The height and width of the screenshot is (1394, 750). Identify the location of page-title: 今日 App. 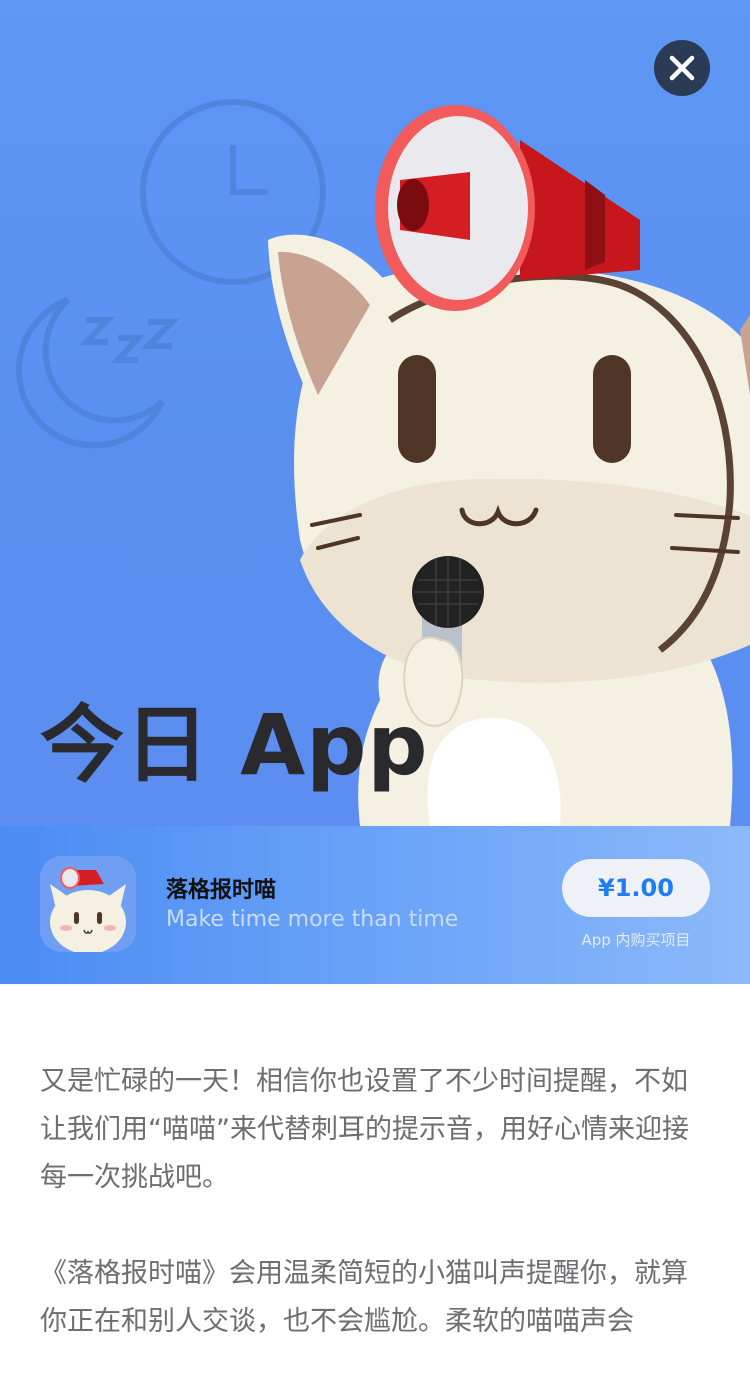
(234, 745).